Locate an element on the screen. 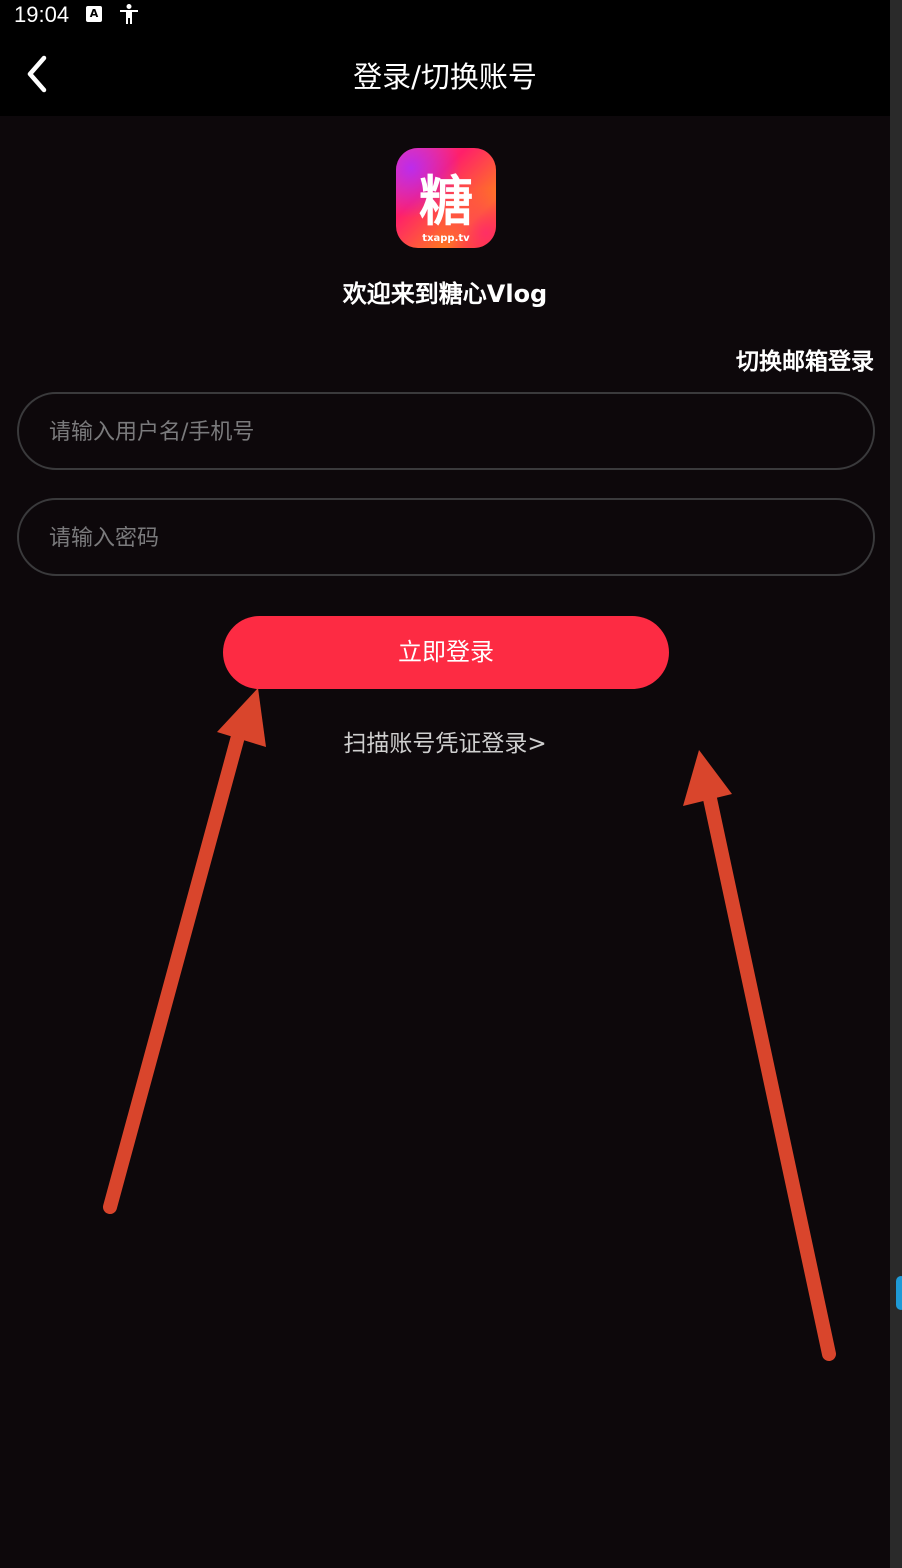 The height and width of the screenshot is (1568, 902). welcome-text: 欢迎来到糖心Vlog is located at coordinates (445, 294).